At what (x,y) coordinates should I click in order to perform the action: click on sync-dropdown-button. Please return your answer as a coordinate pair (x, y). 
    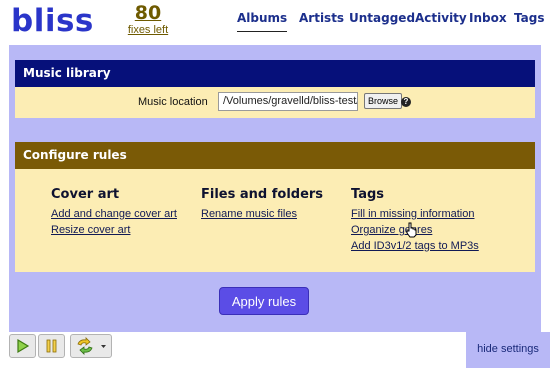
    Looking at the image, I should click on (91, 346).